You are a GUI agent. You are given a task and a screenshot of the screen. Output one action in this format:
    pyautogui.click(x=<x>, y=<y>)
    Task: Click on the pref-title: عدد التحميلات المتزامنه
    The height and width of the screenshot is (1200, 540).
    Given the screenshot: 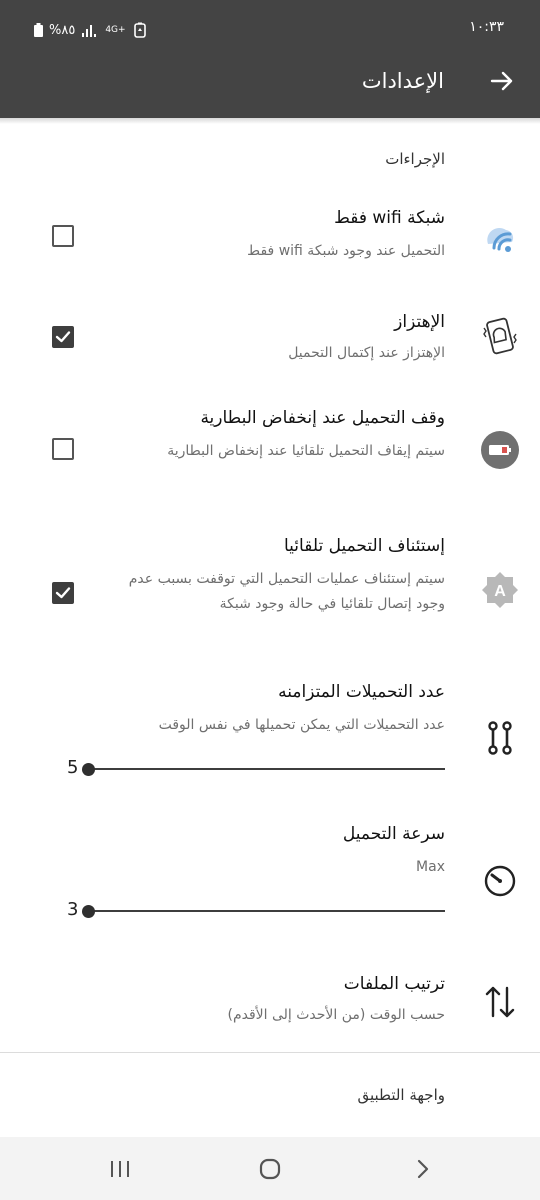 What is the action you would take?
    pyautogui.click(x=361, y=692)
    